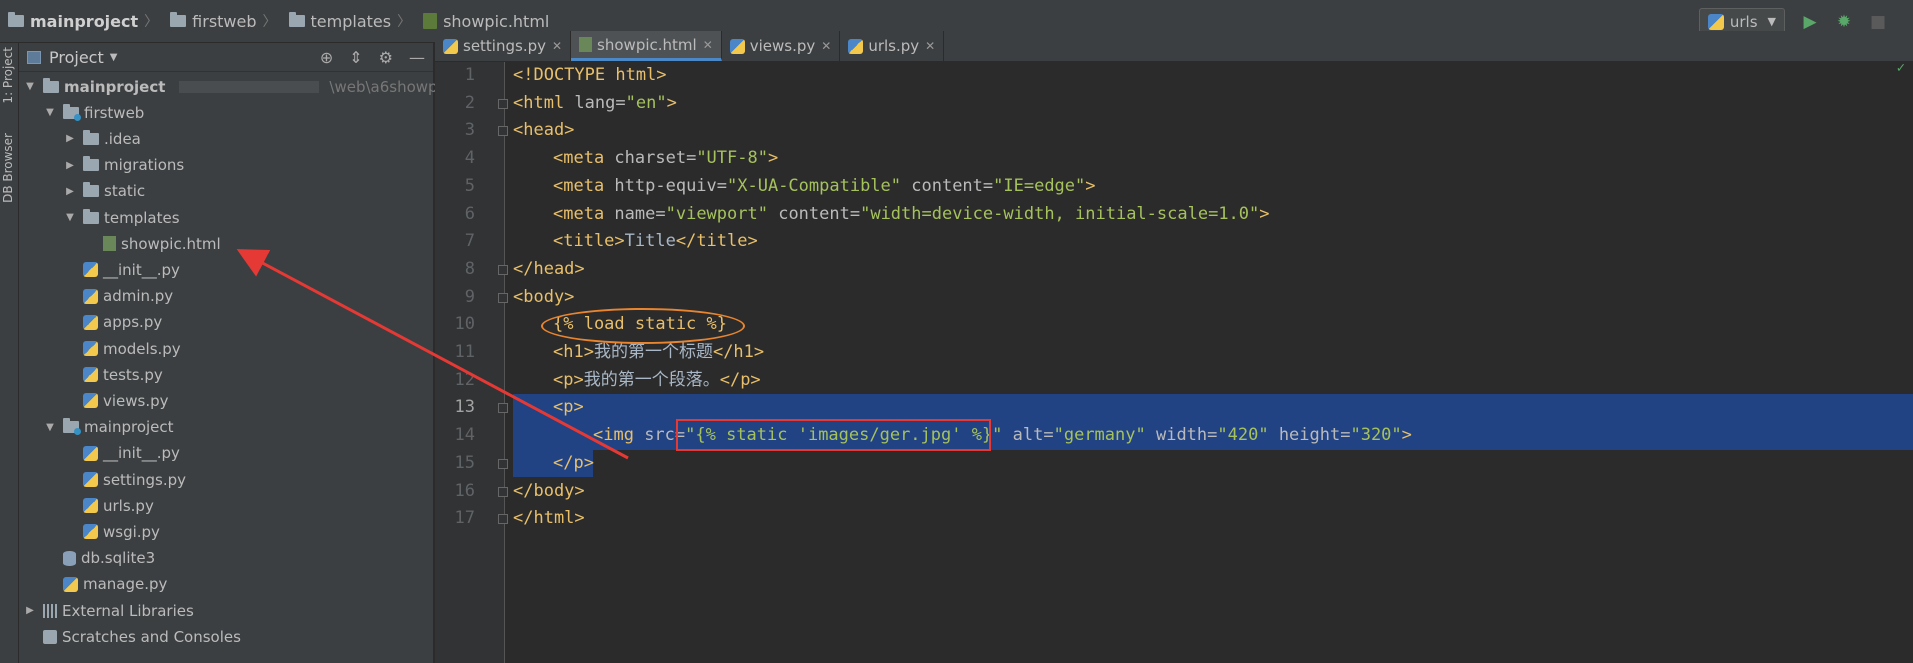 This screenshot has height=663, width=1913. What do you see at coordinates (109, 427) in the screenshot?
I see `tree-item: ▼ mainproject` at bounding box center [109, 427].